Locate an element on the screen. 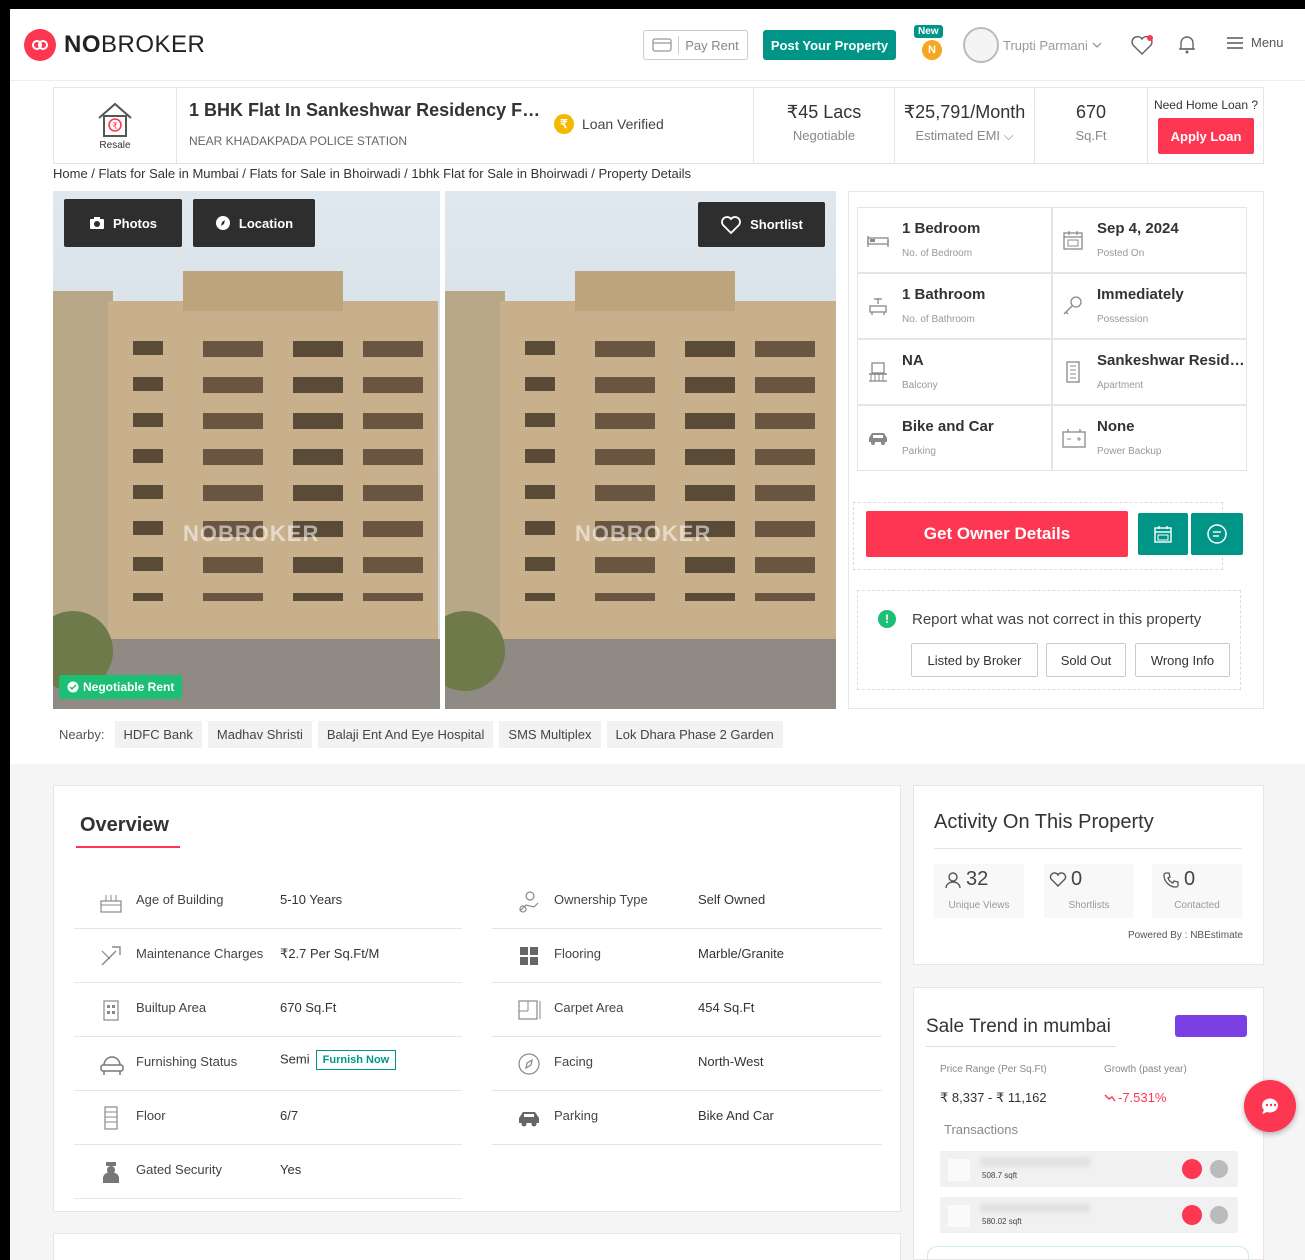 This screenshot has height=1260, width=1305. detail-label: No. of Bathroom is located at coordinates (938, 319).